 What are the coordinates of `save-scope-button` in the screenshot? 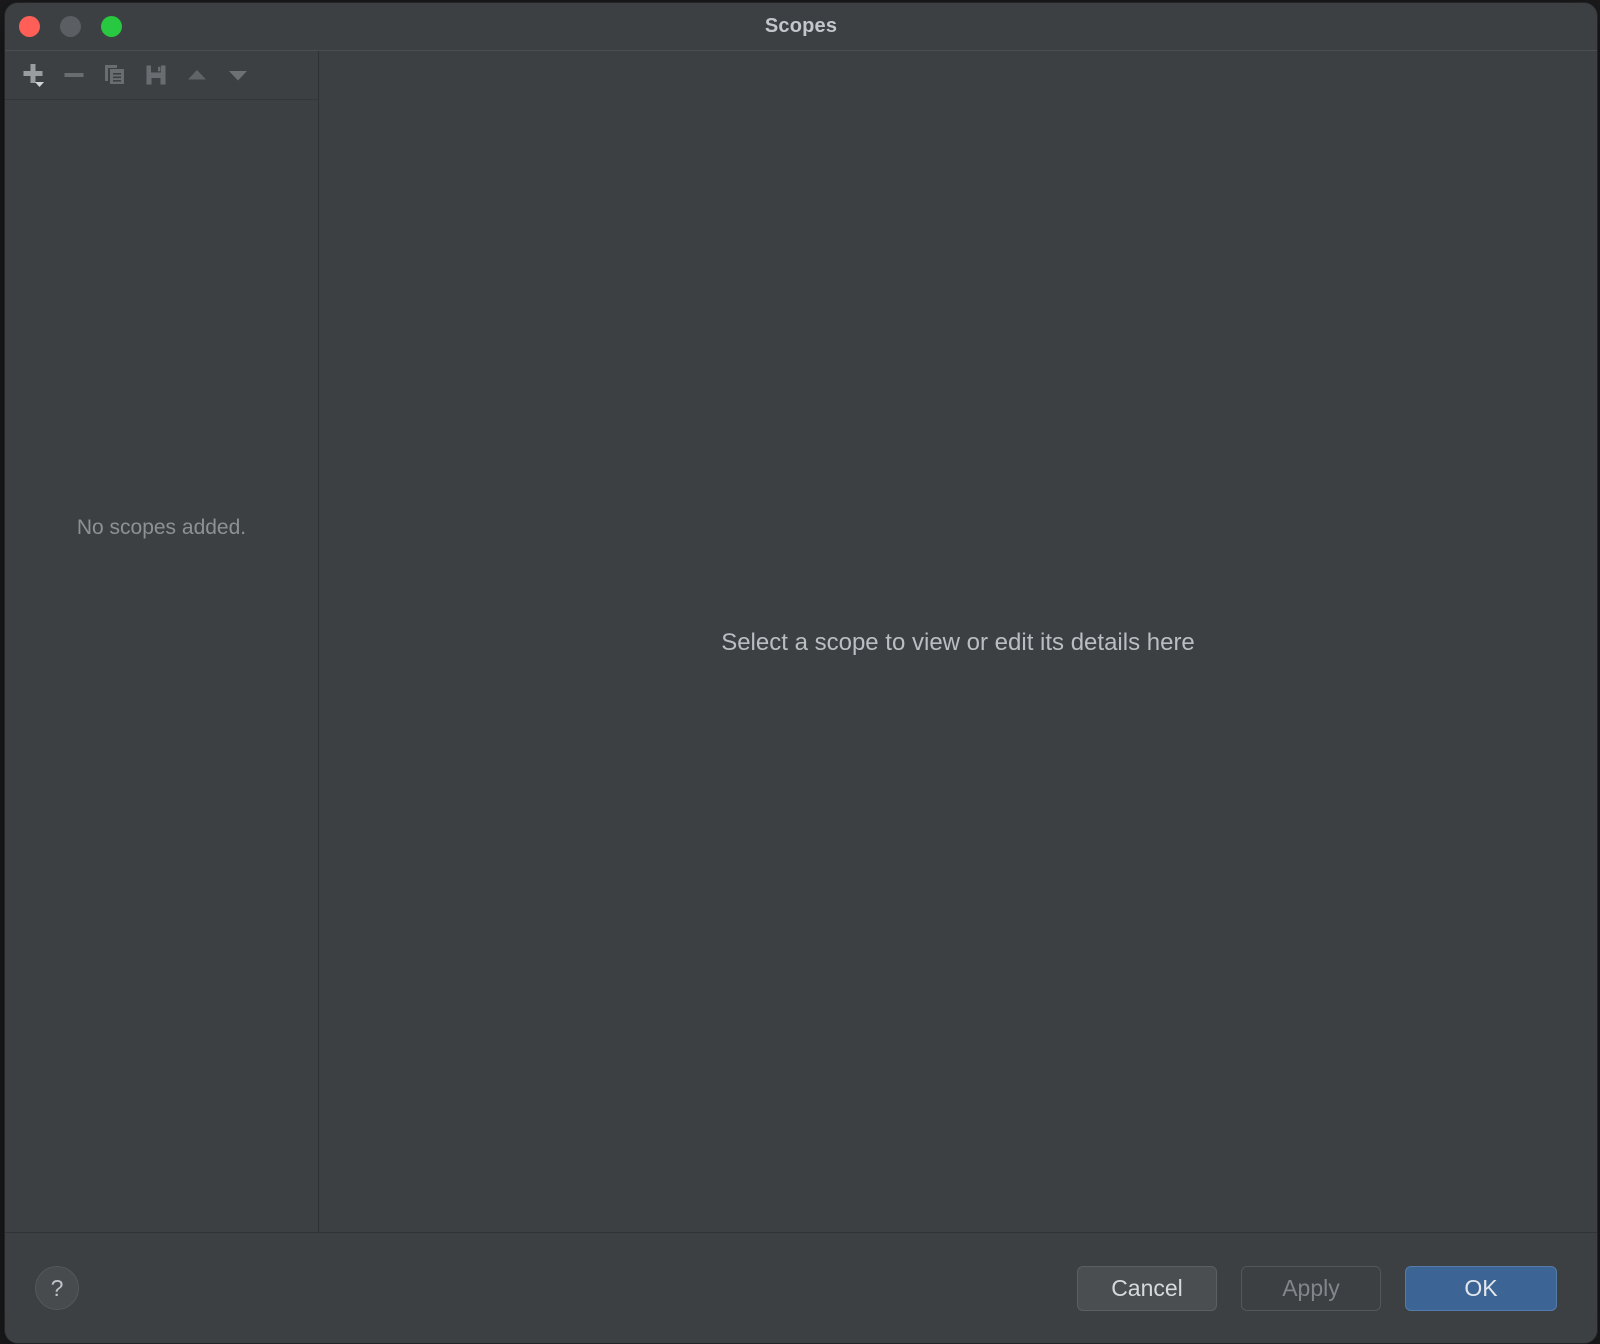 It's located at (156, 75).